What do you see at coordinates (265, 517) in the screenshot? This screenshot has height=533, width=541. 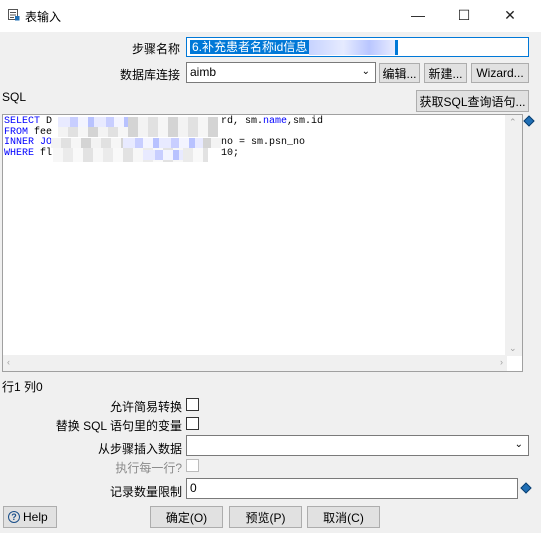 I see `preview-button: 预览(P)` at bounding box center [265, 517].